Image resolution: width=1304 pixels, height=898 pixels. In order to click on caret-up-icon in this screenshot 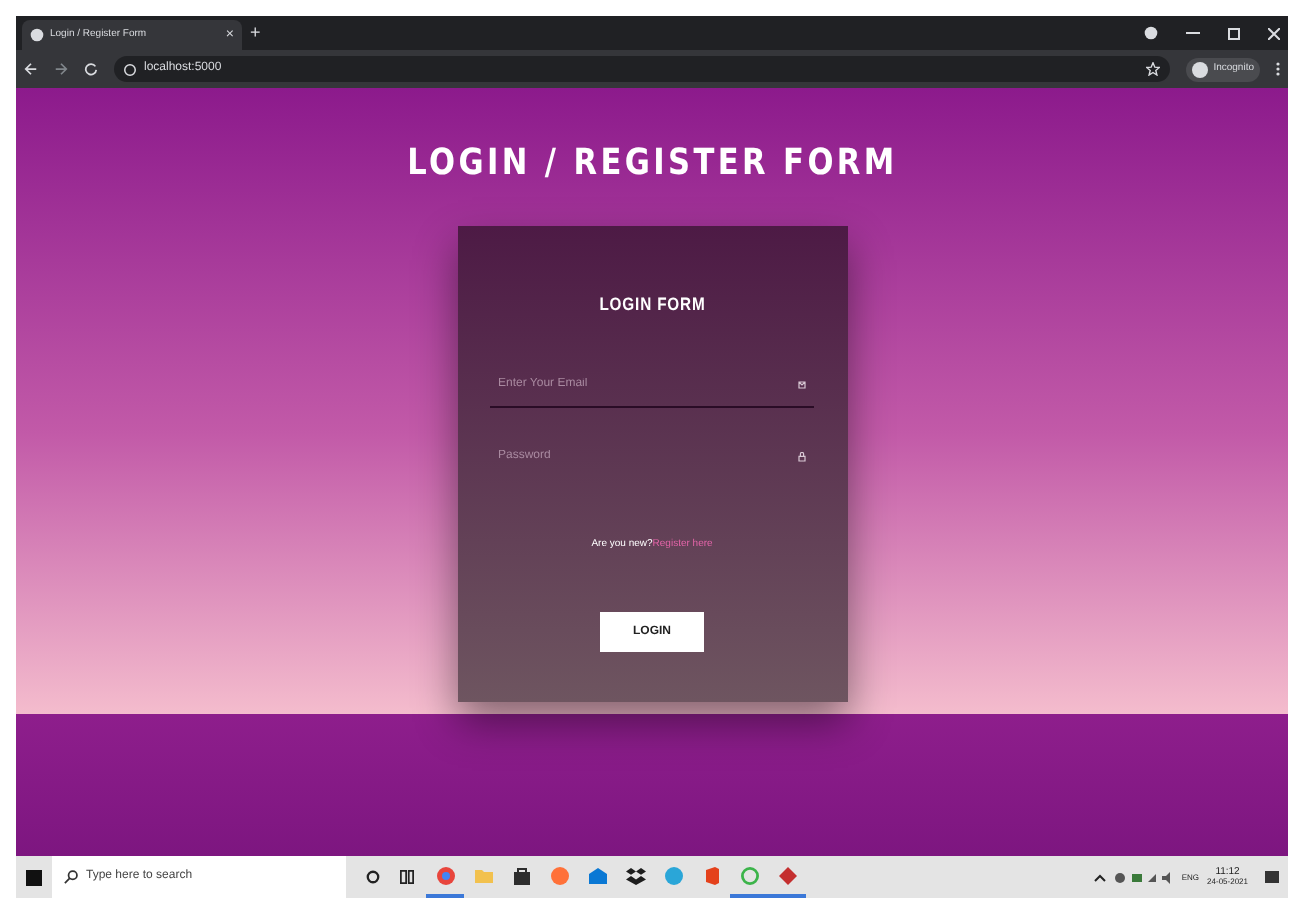, I will do `click(1099, 877)`.